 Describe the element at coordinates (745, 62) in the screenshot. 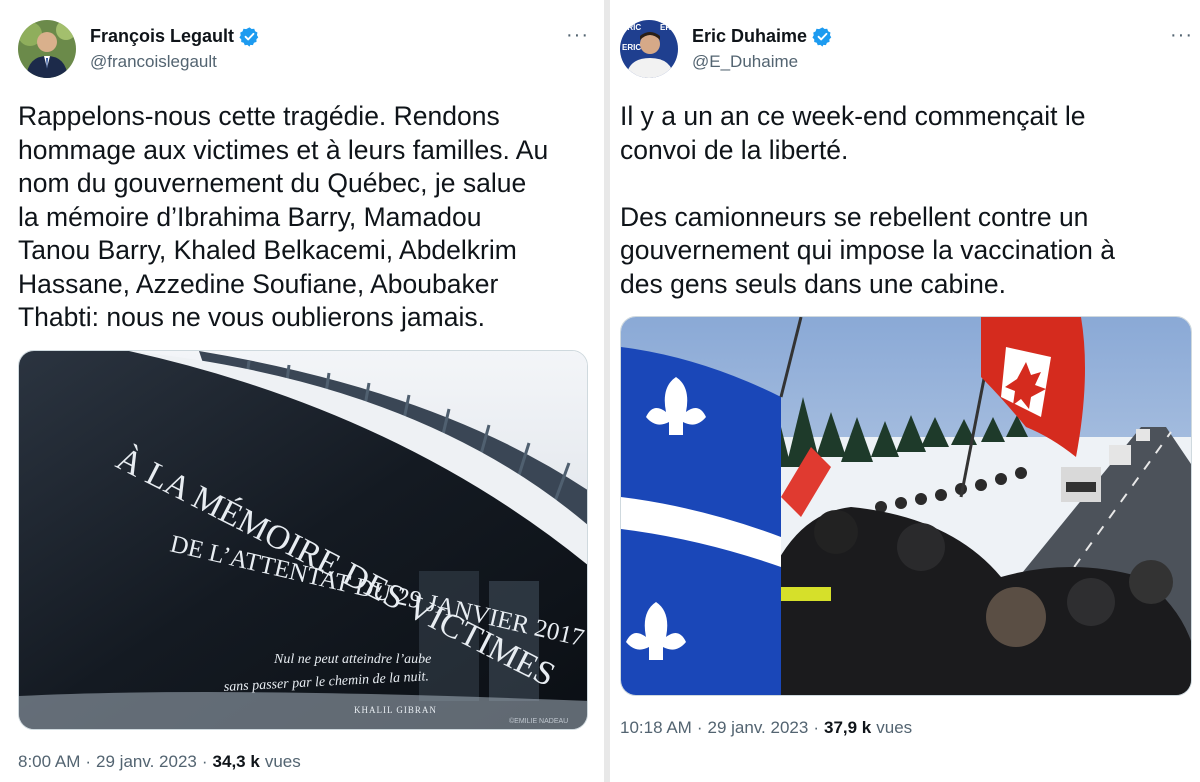

I see `author-handle: @E_Duhaime` at that location.